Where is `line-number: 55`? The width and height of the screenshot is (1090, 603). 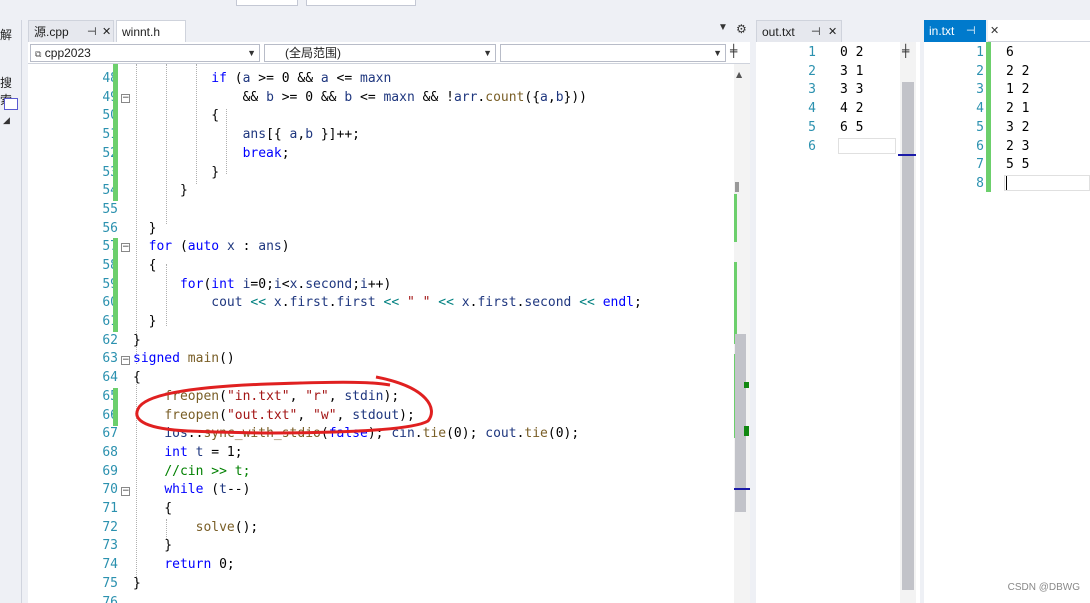
line-number: 55 is located at coordinates (110, 209).